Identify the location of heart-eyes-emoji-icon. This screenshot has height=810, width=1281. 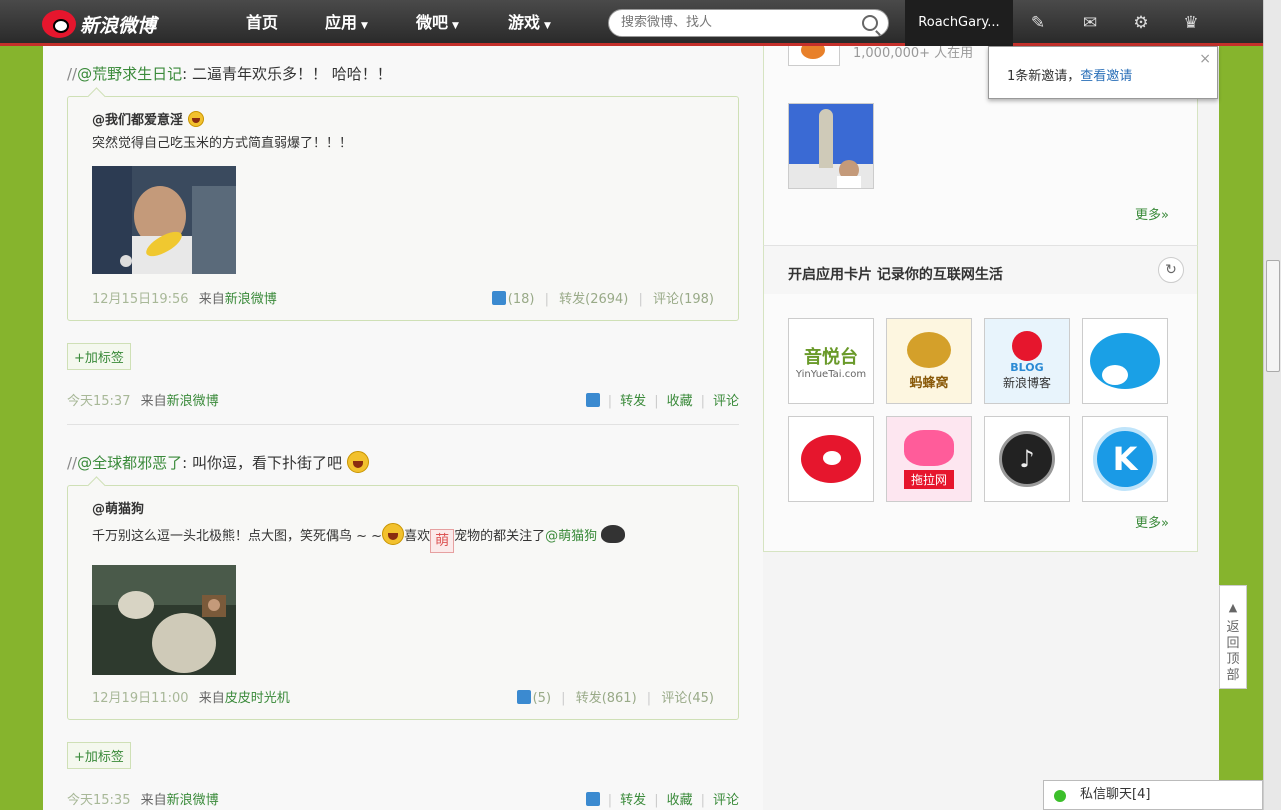
(195, 119).